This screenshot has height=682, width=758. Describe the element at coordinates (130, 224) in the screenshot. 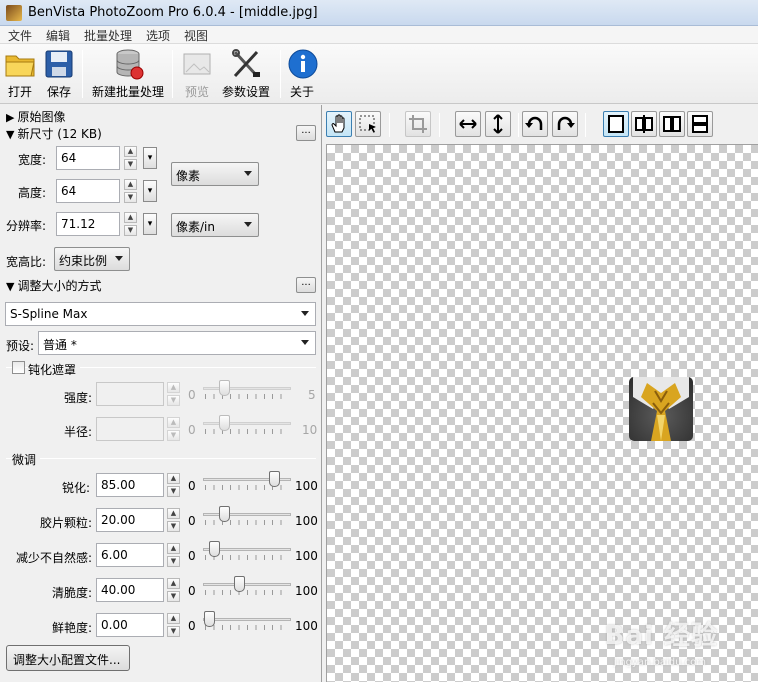

I see `resolution-spinner: ▲ ▼` at that location.